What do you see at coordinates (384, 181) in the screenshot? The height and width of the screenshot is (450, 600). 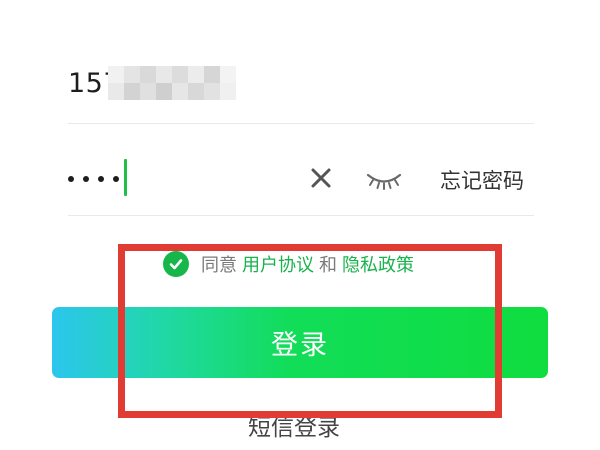 I see `eye-closed-icon` at bounding box center [384, 181].